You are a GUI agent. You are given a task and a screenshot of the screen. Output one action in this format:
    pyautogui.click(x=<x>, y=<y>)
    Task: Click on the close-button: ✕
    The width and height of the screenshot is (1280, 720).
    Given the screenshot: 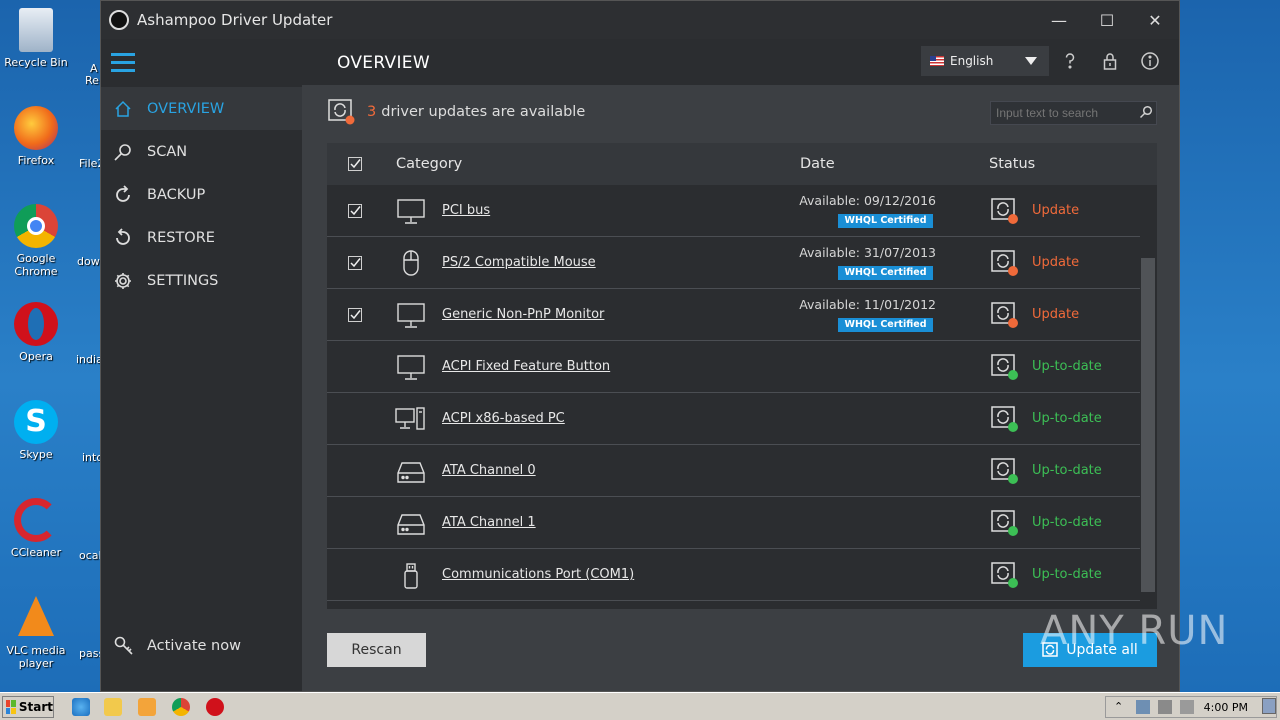 What is the action you would take?
    pyautogui.click(x=1155, y=20)
    